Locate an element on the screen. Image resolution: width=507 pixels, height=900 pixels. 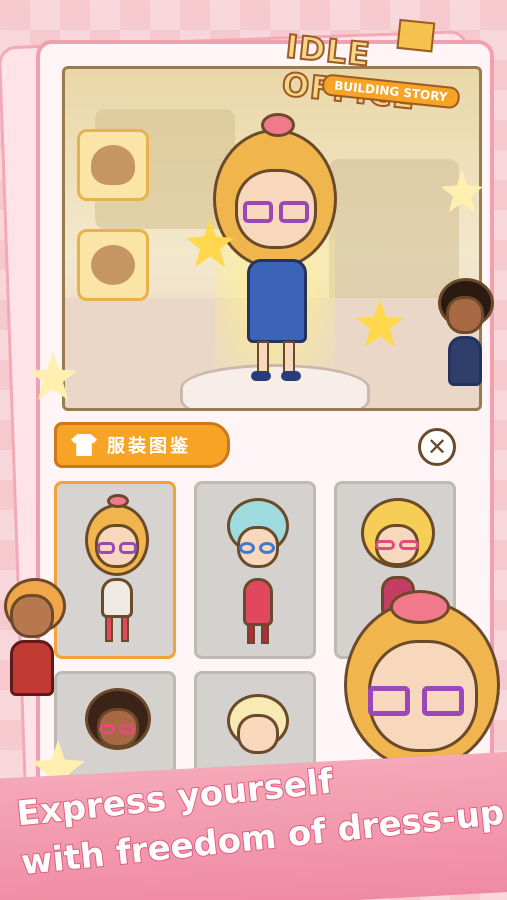
close-icon: ✕ is located at coordinates (437, 447).